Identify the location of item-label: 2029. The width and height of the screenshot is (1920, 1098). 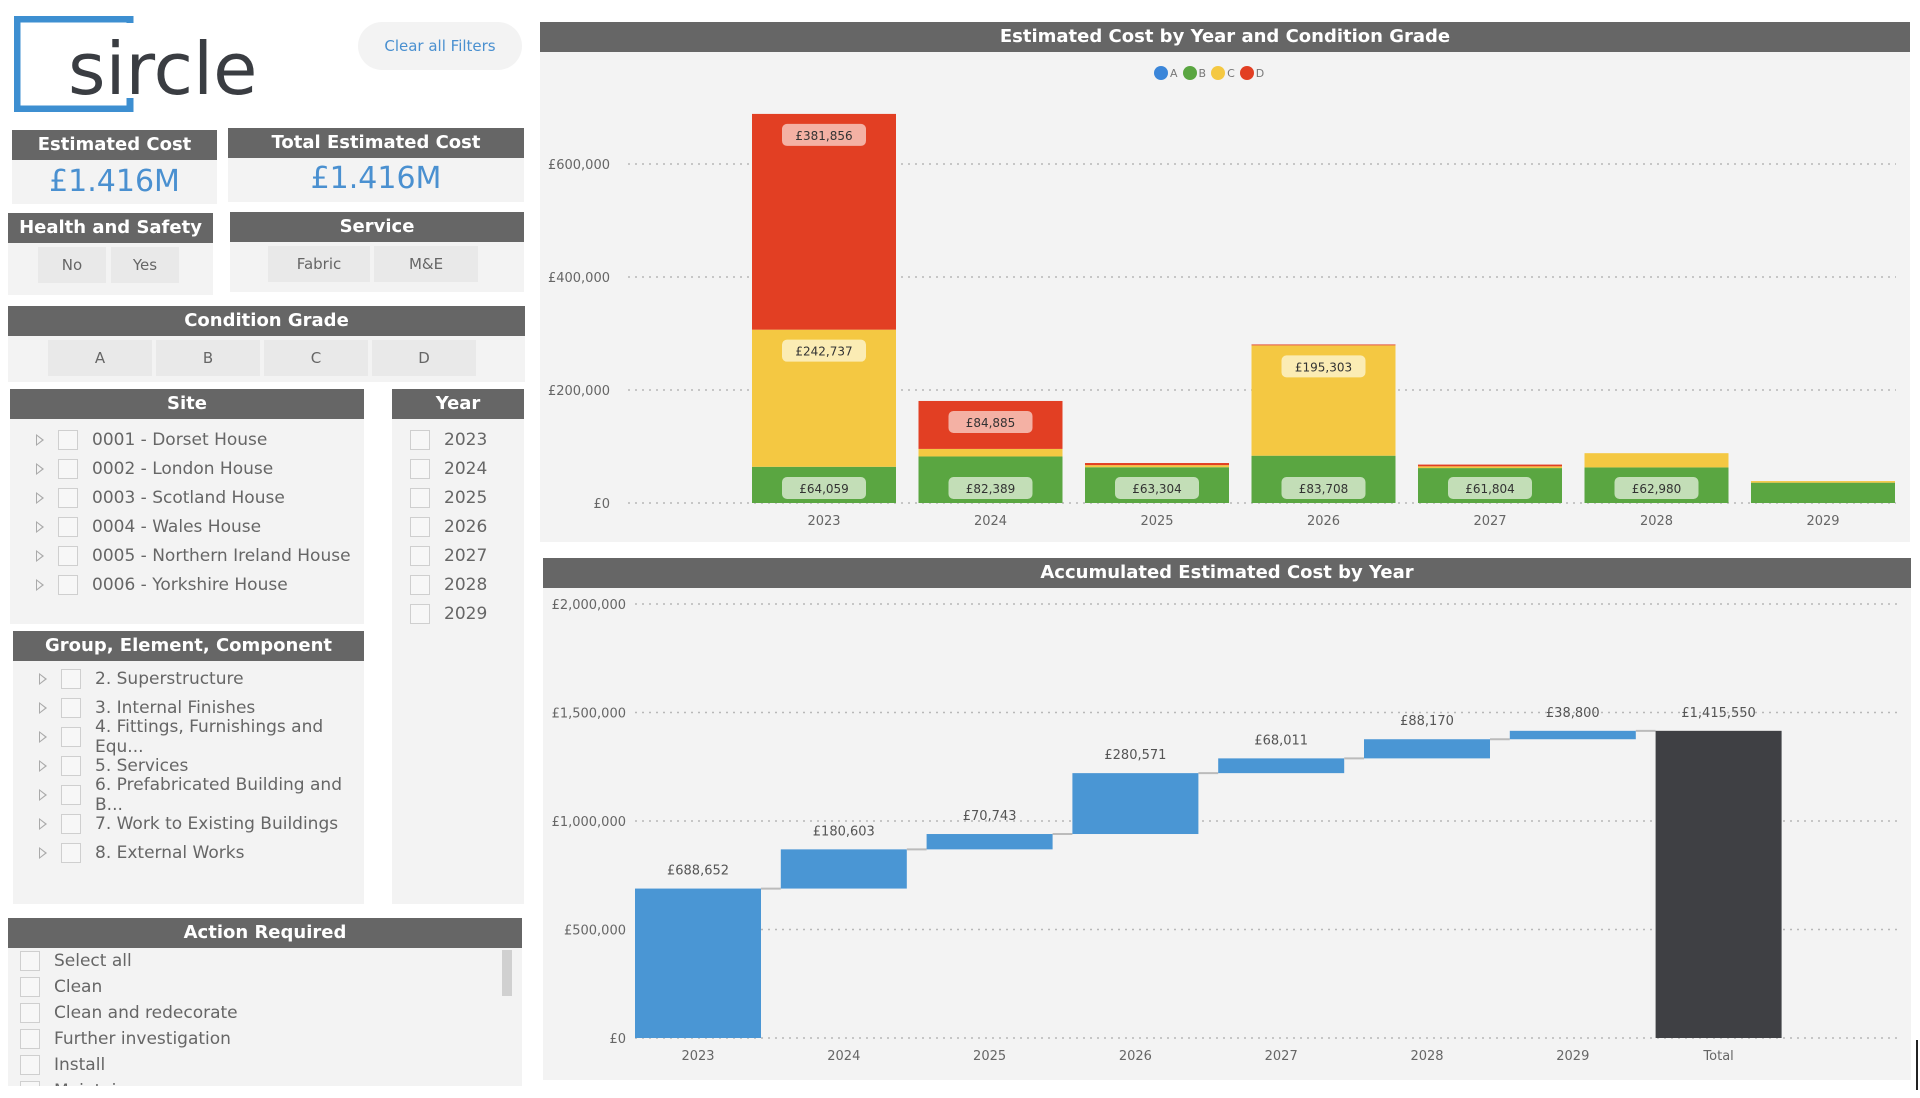
(466, 613).